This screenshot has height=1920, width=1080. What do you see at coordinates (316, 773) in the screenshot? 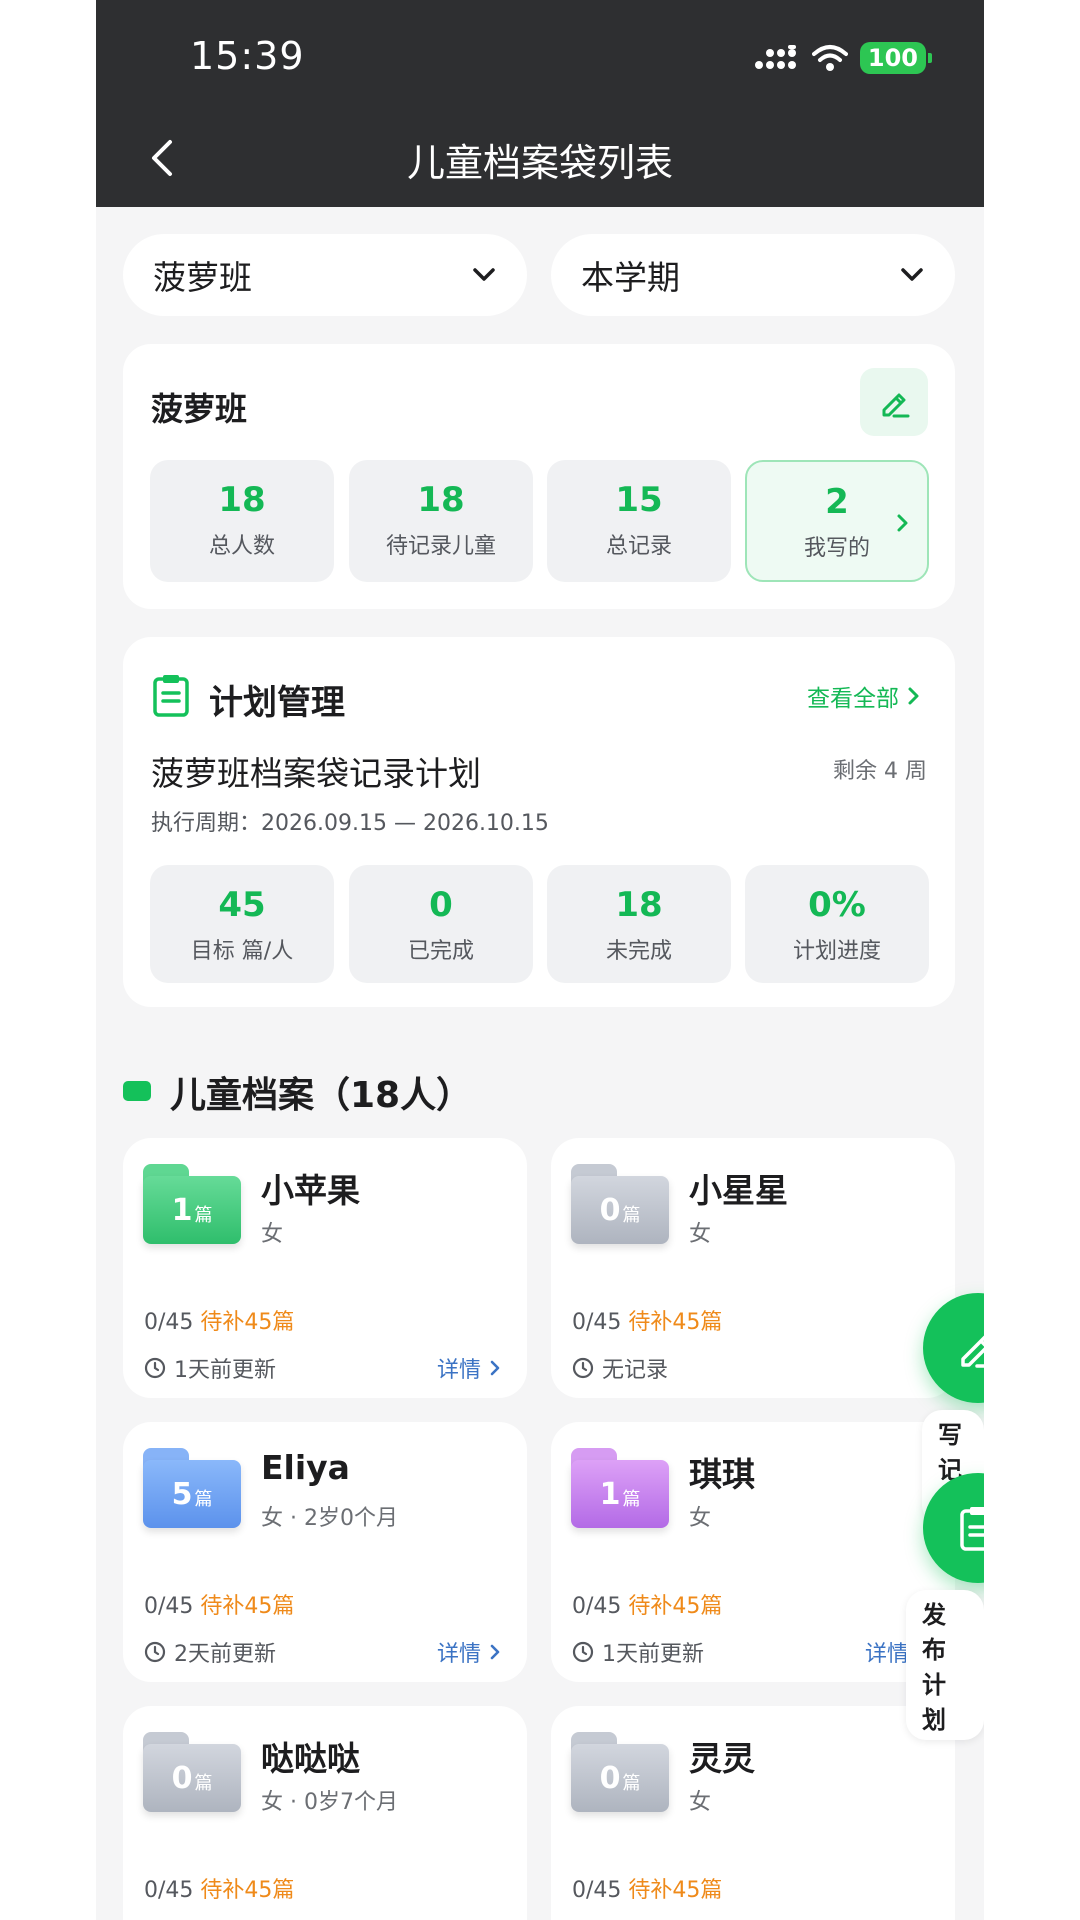
I see `plan-name: 菠萝班档案袋记录计划` at bounding box center [316, 773].